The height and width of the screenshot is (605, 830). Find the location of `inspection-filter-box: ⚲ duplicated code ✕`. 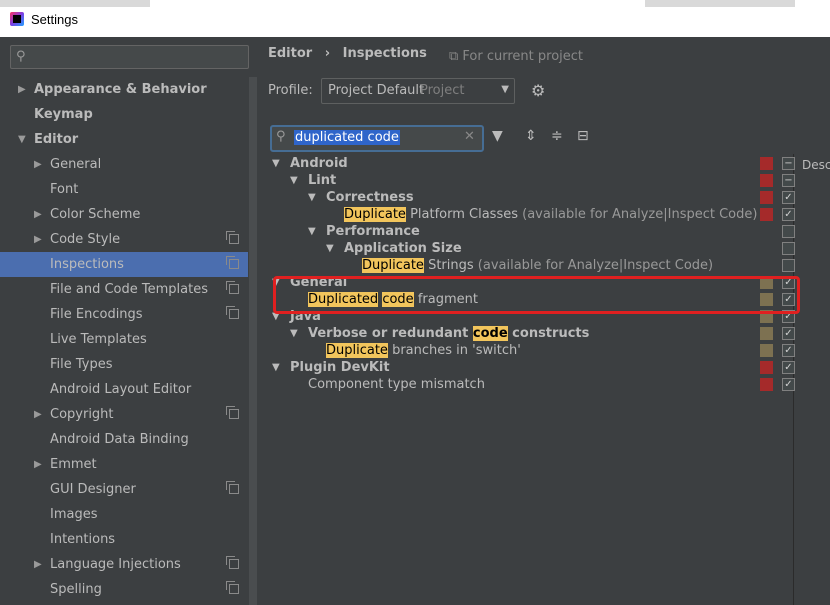

inspection-filter-box: ⚲ duplicated code ✕ is located at coordinates (377, 138).